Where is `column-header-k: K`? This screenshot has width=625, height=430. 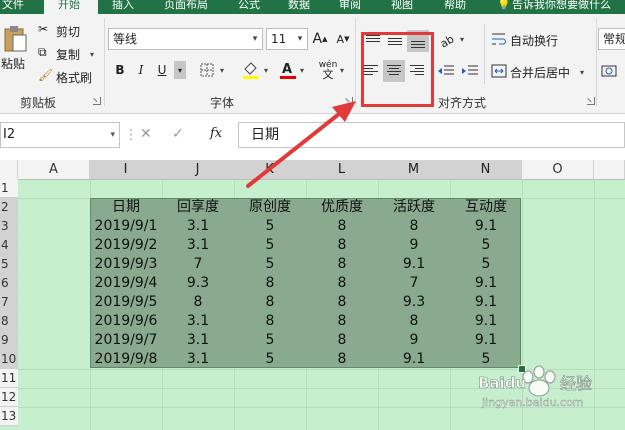 column-header-k: K is located at coordinates (270, 169).